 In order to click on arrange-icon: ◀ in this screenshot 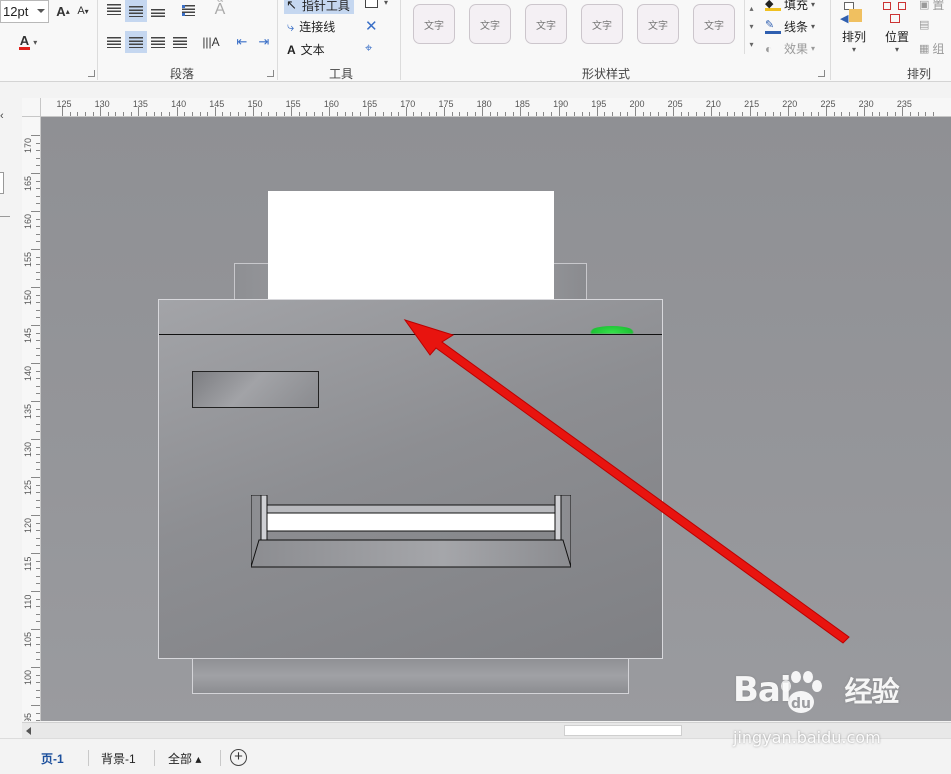, I will do `click(854, 14)`.